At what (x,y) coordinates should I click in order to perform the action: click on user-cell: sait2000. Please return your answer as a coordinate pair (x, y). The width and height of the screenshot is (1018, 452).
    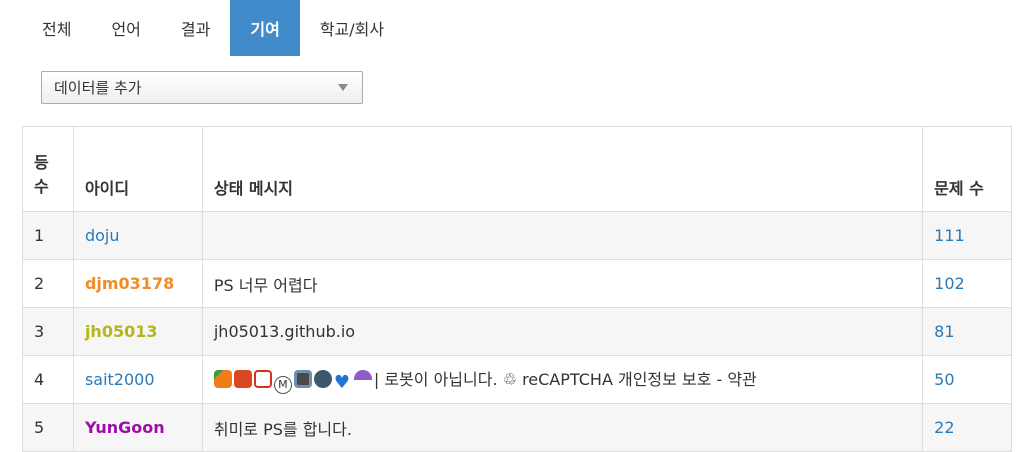
    Looking at the image, I should click on (137, 379).